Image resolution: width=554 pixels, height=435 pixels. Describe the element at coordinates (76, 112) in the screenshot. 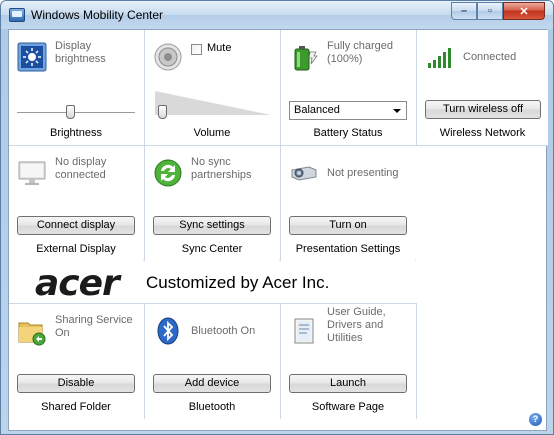

I see `brightness-slider-track` at that location.